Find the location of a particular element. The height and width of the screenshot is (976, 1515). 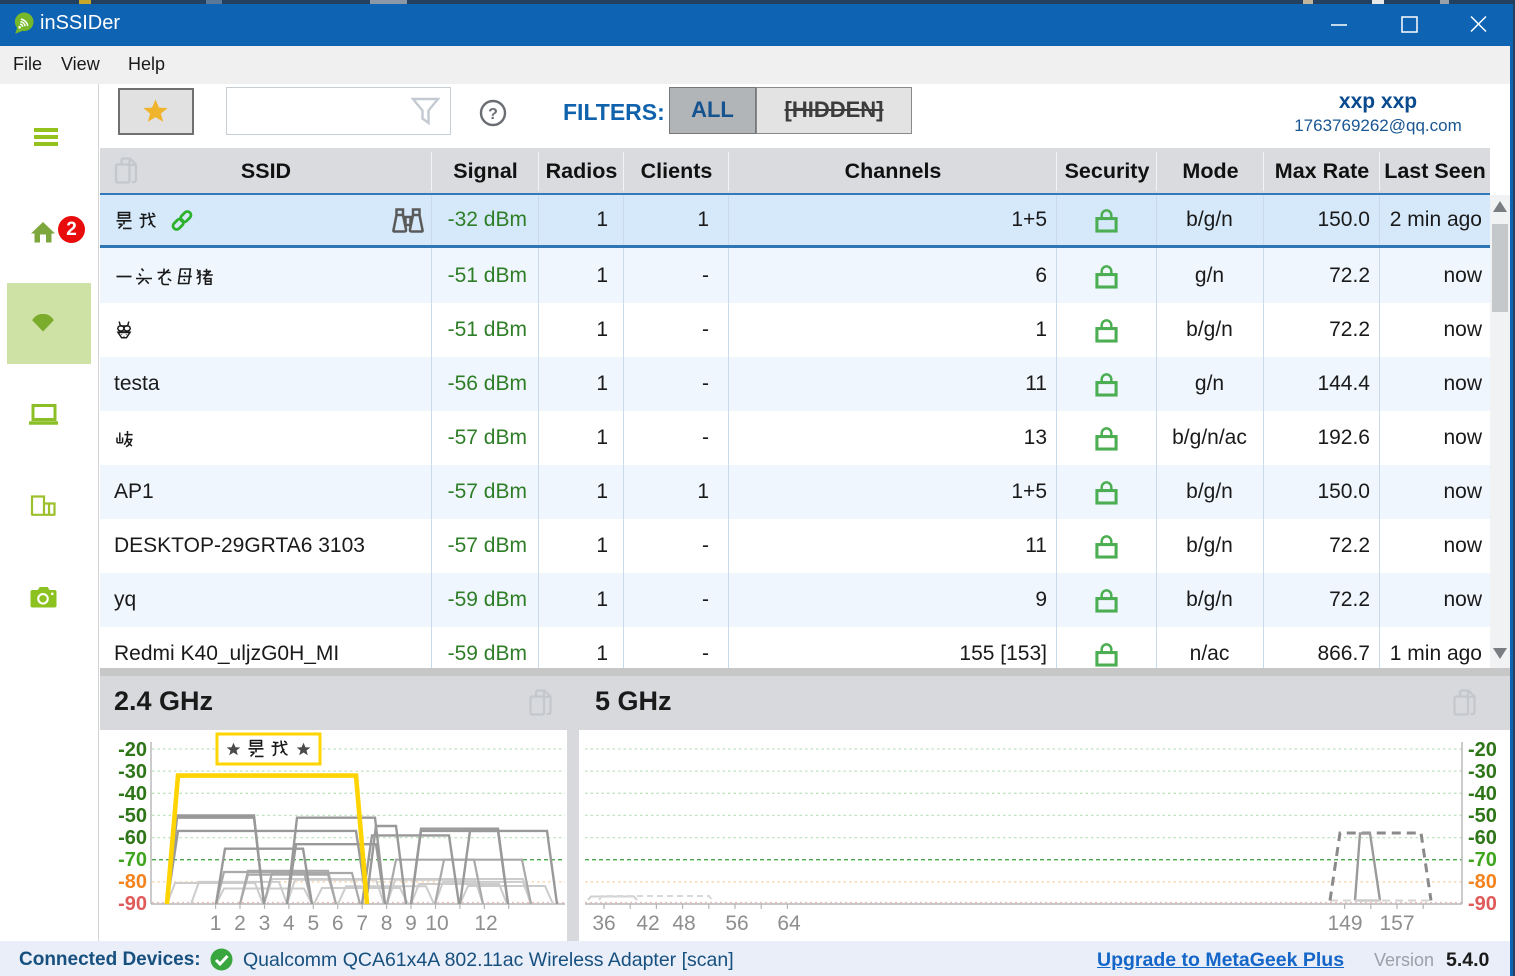

svg-text: 64 is located at coordinates (789, 923).